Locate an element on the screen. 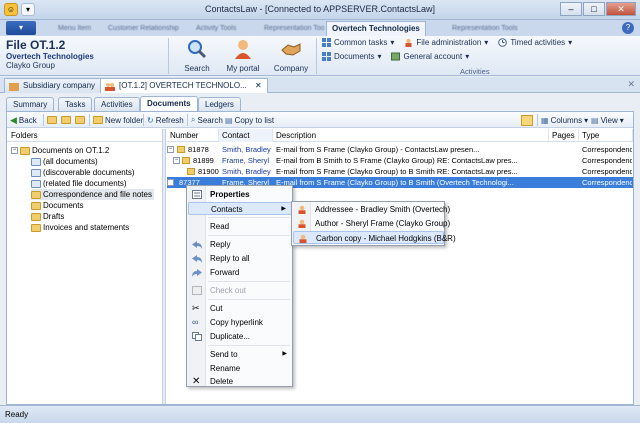  column-type: Type is located at coordinates (606, 135).